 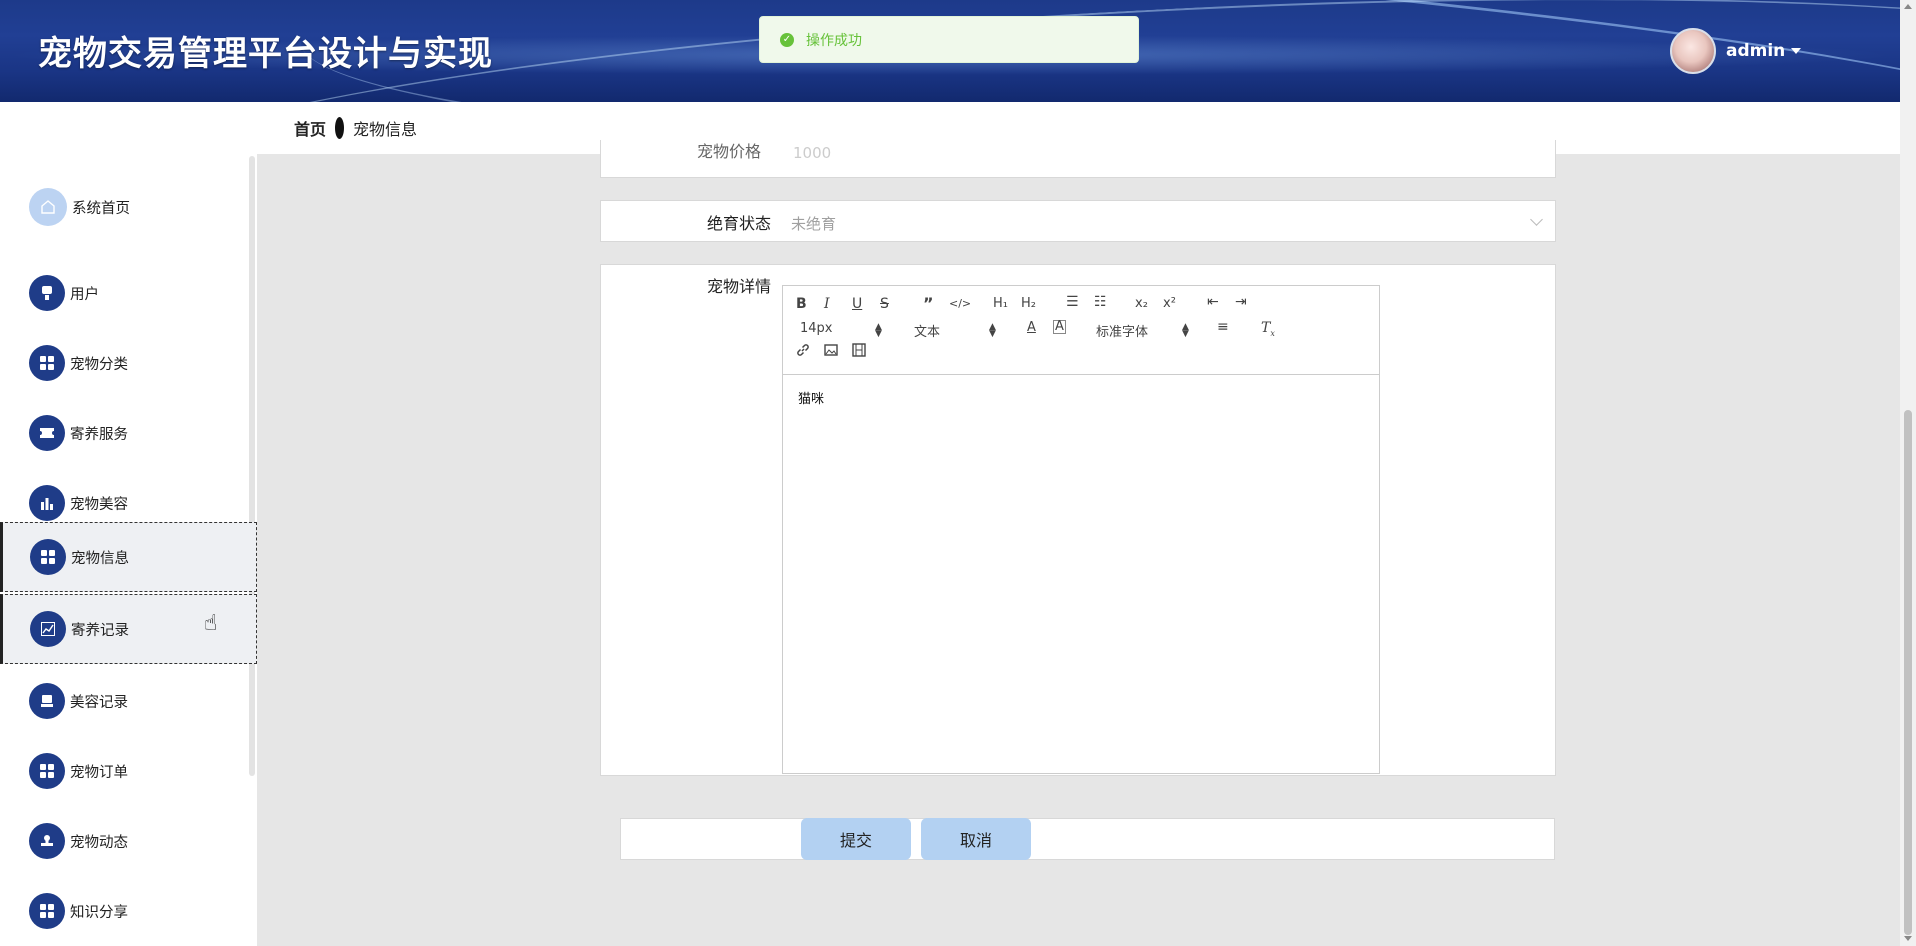 What do you see at coordinates (811, 397) in the screenshot?
I see `editor-content: 猫咪` at bounding box center [811, 397].